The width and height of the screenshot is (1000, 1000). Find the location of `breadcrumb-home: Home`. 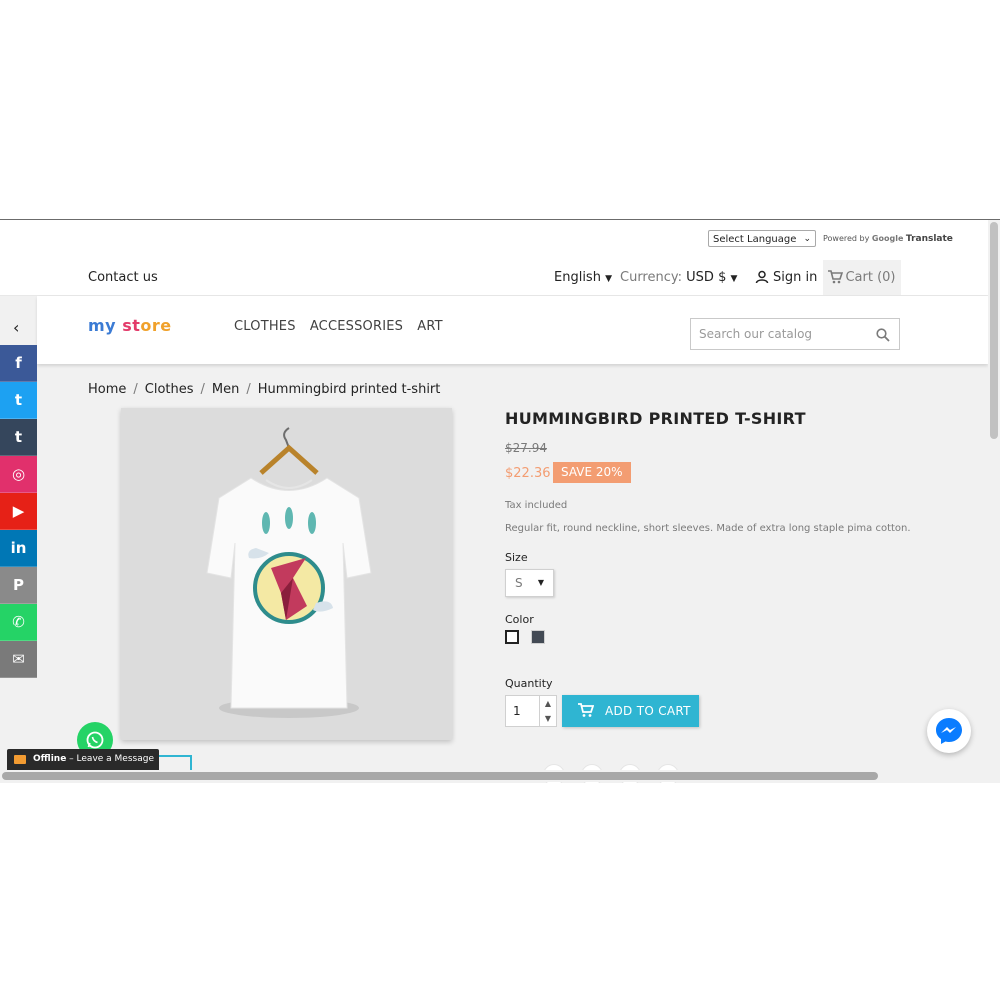

breadcrumb-home: Home is located at coordinates (107, 389).